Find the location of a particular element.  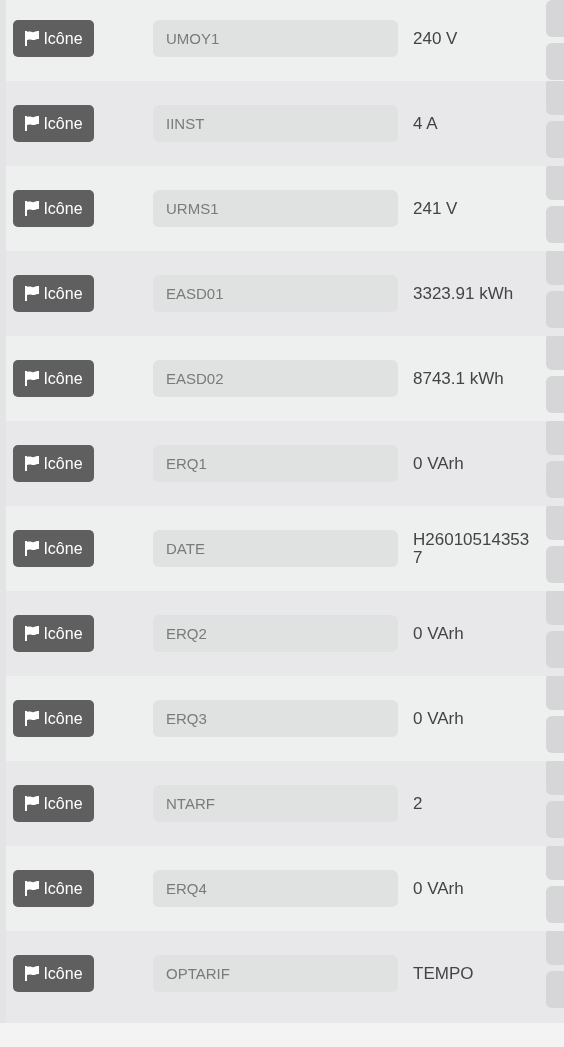

input-field: NTARF is located at coordinates (275, 803).